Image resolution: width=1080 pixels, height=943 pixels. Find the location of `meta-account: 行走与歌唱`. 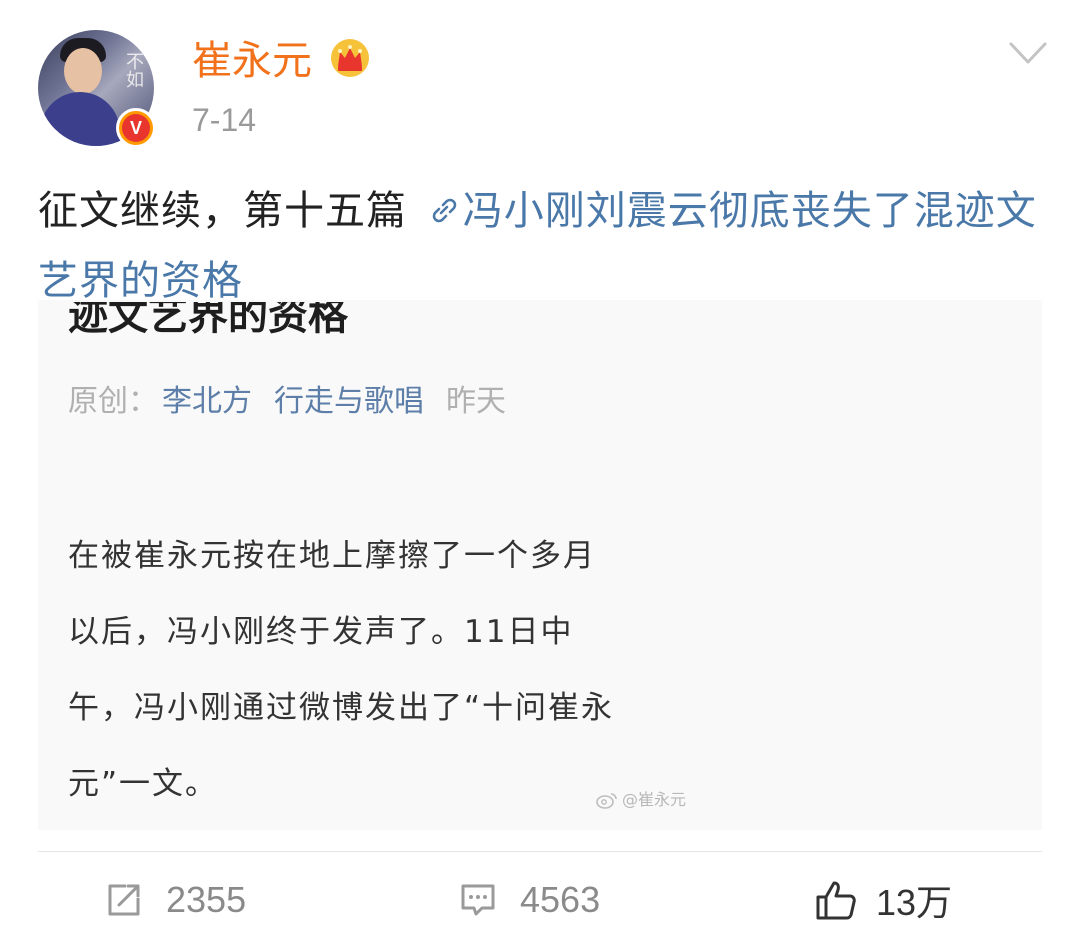

meta-account: 行走与歌唱 is located at coordinates (349, 401).